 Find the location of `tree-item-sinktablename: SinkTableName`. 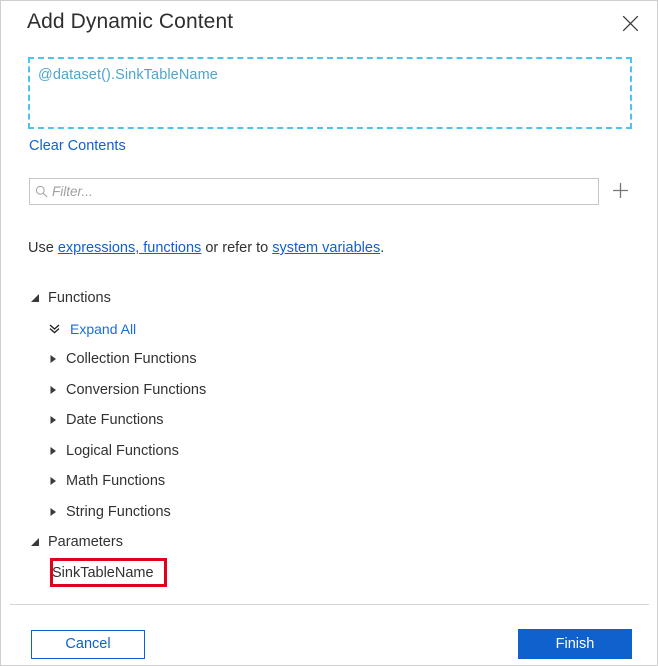

tree-item-sinktablename: SinkTableName is located at coordinates (329, 573).